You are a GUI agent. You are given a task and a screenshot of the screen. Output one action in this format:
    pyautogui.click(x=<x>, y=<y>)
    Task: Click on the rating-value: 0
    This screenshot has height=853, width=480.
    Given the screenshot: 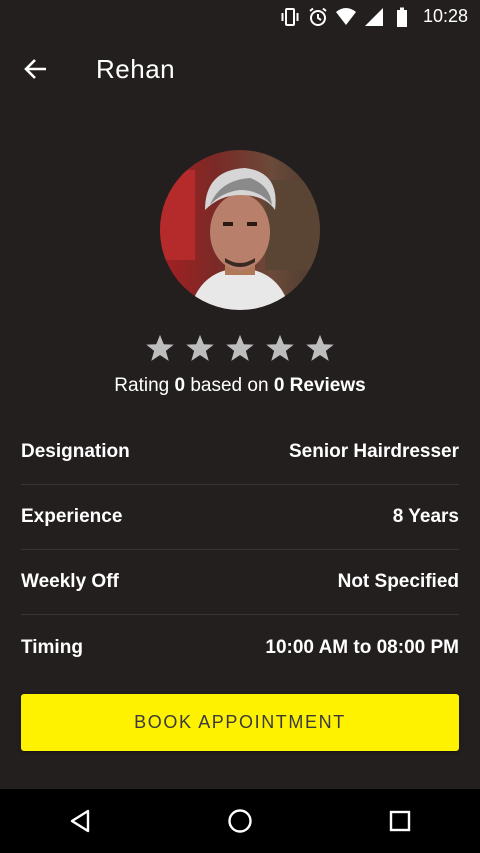 What is the action you would take?
    pyautogui.click(x=180, y=385)
    